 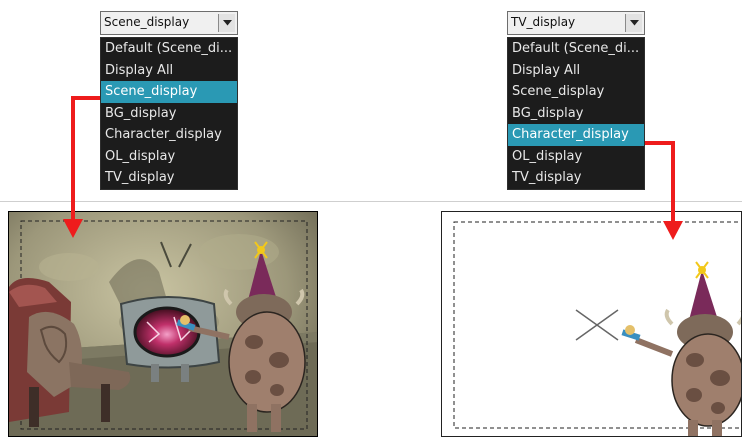 What do you see at coordinates (81, 167) in the screenshot?
I see `left-arrow` at bounding box center [81, 167].